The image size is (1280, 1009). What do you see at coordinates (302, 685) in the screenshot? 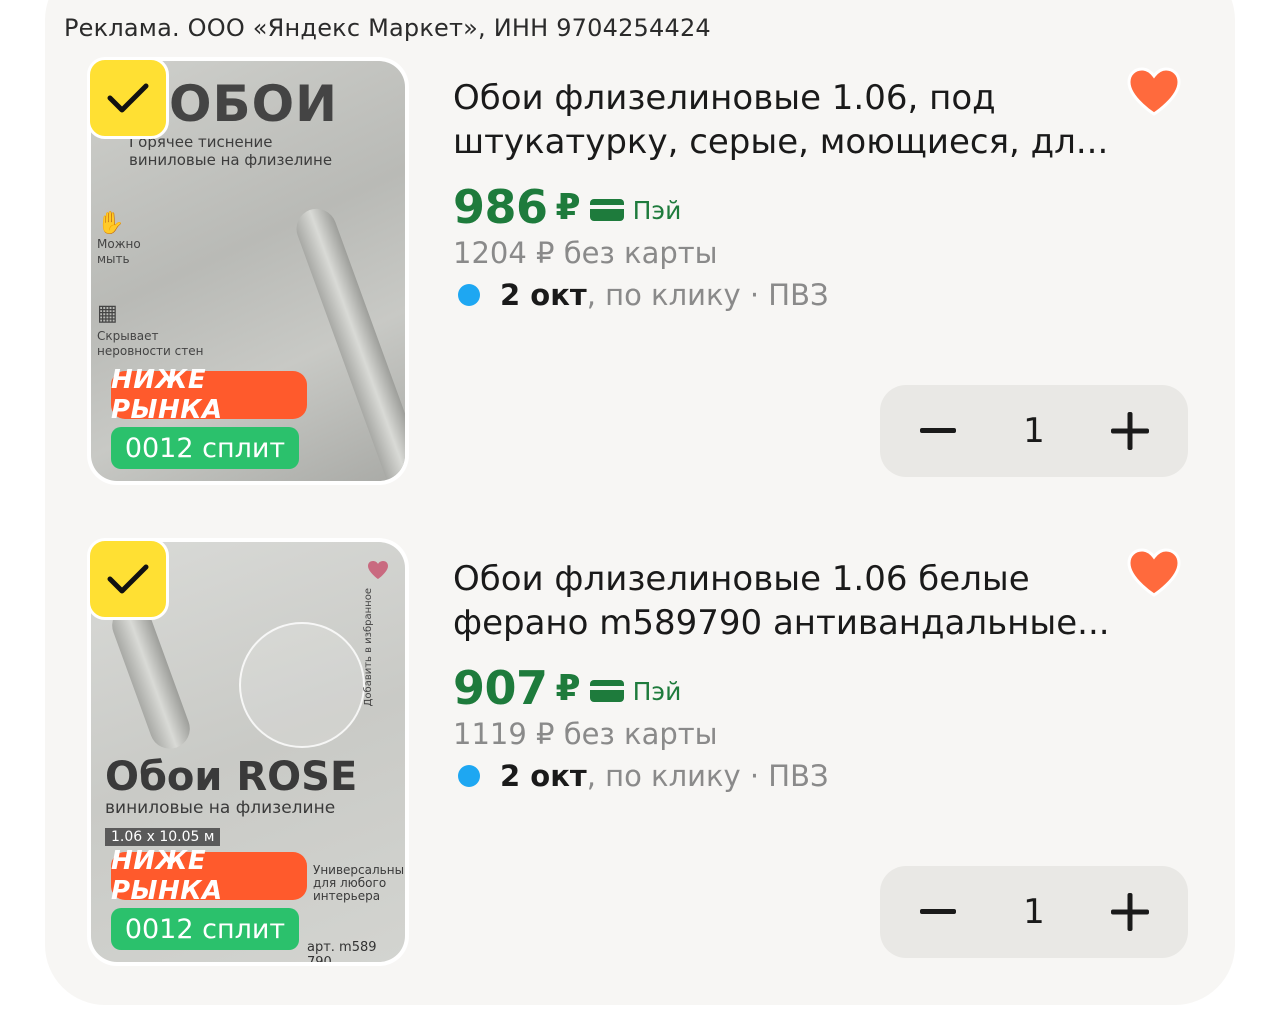
I see `texture-magnifier` at bounding box center [302, 685].